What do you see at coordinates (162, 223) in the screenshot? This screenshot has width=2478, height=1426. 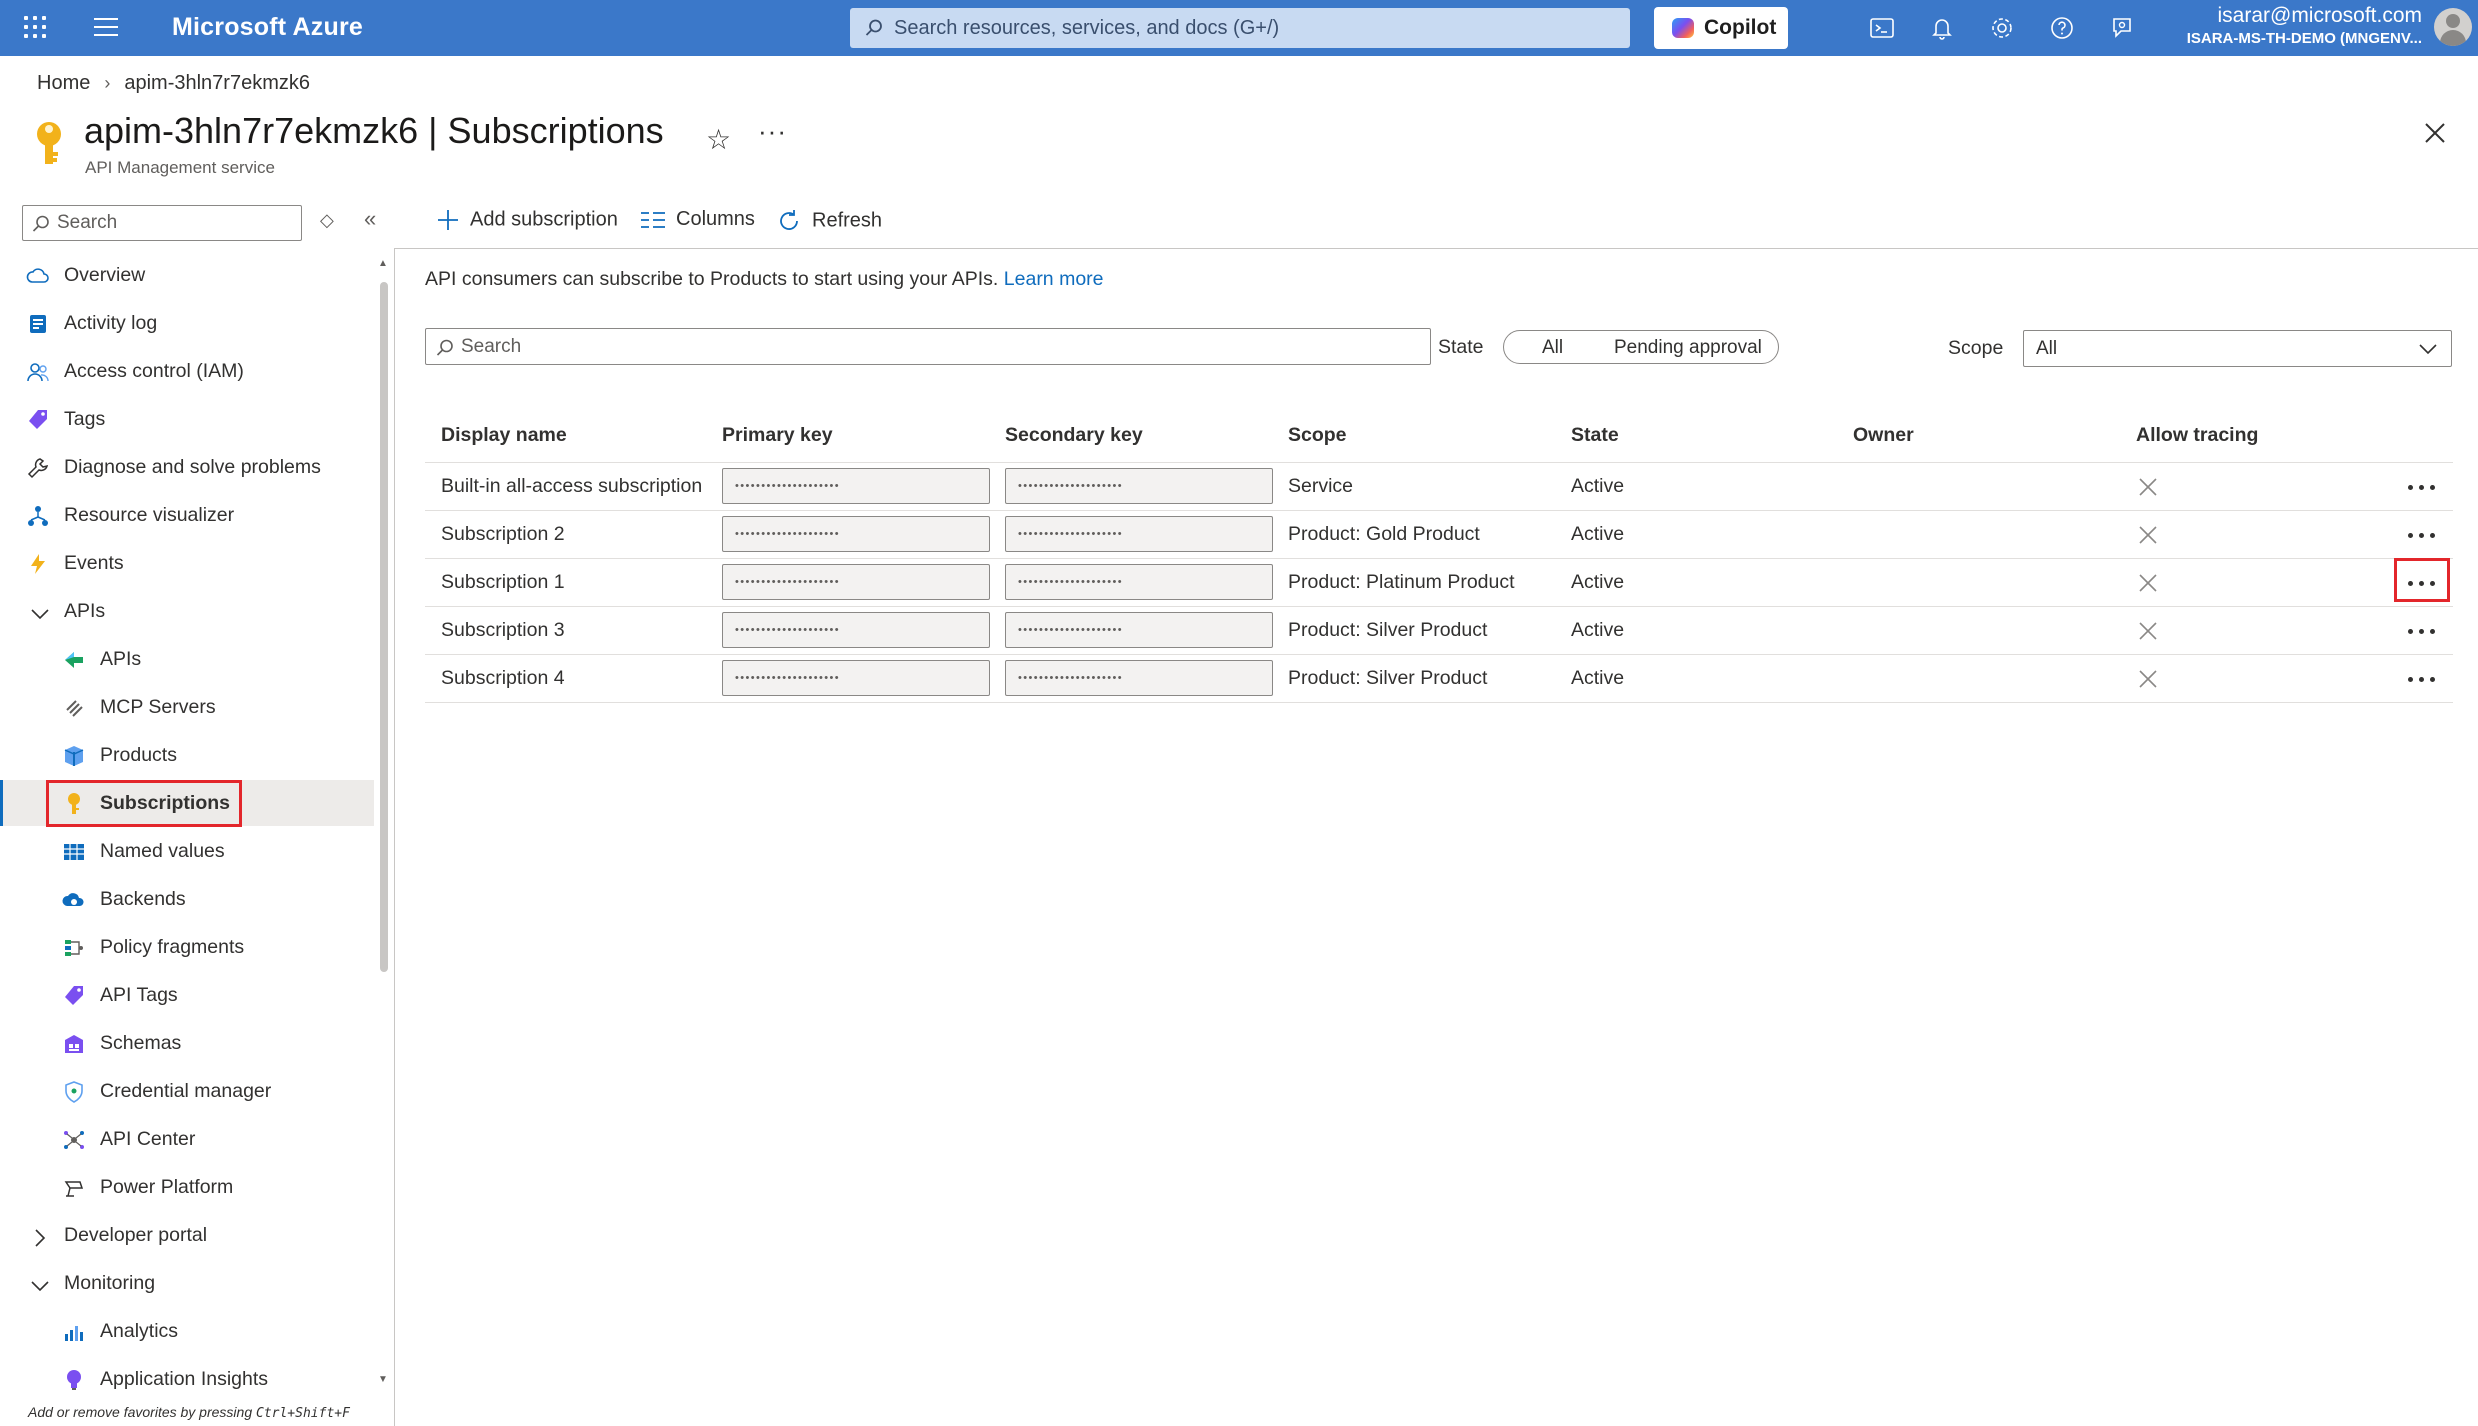 I see `nav-search-input: Search` at bounding box center [162, 223].